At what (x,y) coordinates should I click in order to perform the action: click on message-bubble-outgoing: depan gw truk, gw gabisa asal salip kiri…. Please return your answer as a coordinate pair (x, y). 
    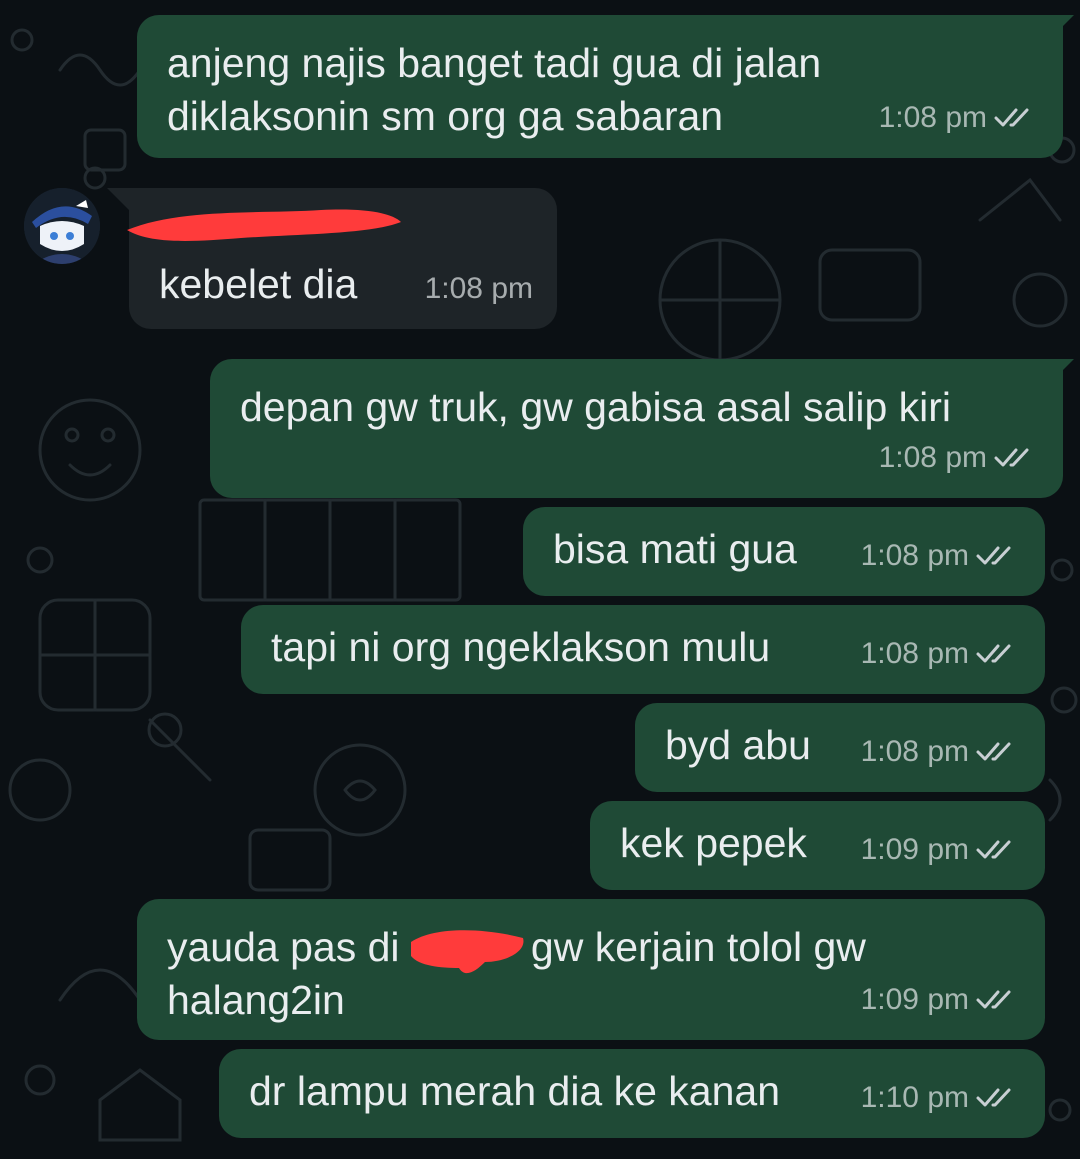
    Looking at the image, I should click on (636, 428).